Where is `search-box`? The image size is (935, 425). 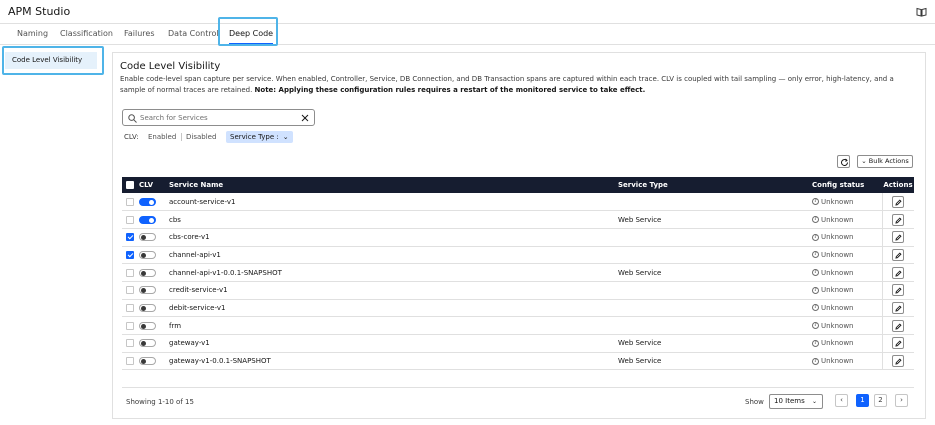 search-box is located at coordinates (218, 117).